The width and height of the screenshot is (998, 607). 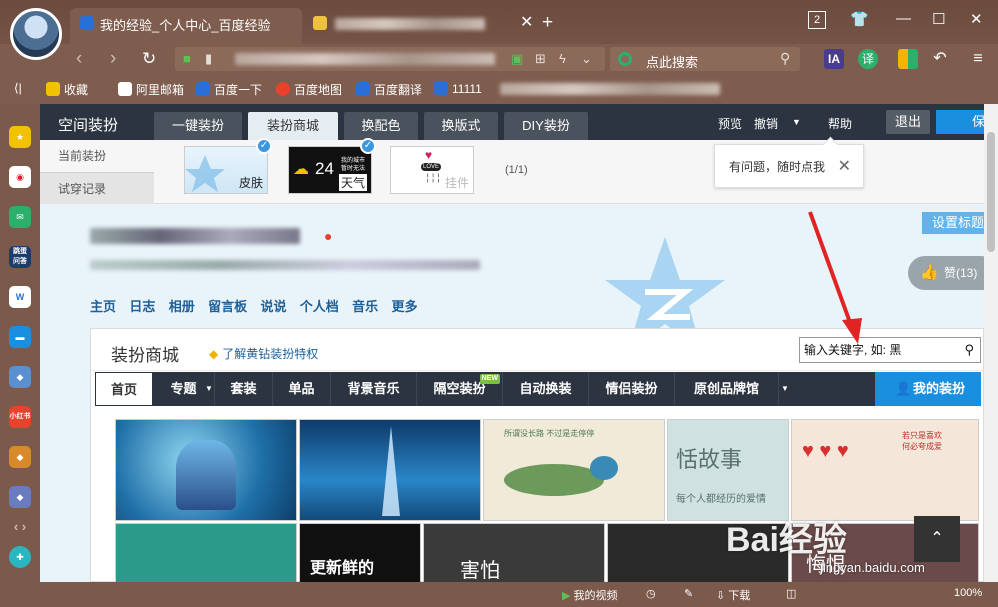 I want to click on tab-active: 我的经验_个人中心_百度经验, so click(x=186, y=26).